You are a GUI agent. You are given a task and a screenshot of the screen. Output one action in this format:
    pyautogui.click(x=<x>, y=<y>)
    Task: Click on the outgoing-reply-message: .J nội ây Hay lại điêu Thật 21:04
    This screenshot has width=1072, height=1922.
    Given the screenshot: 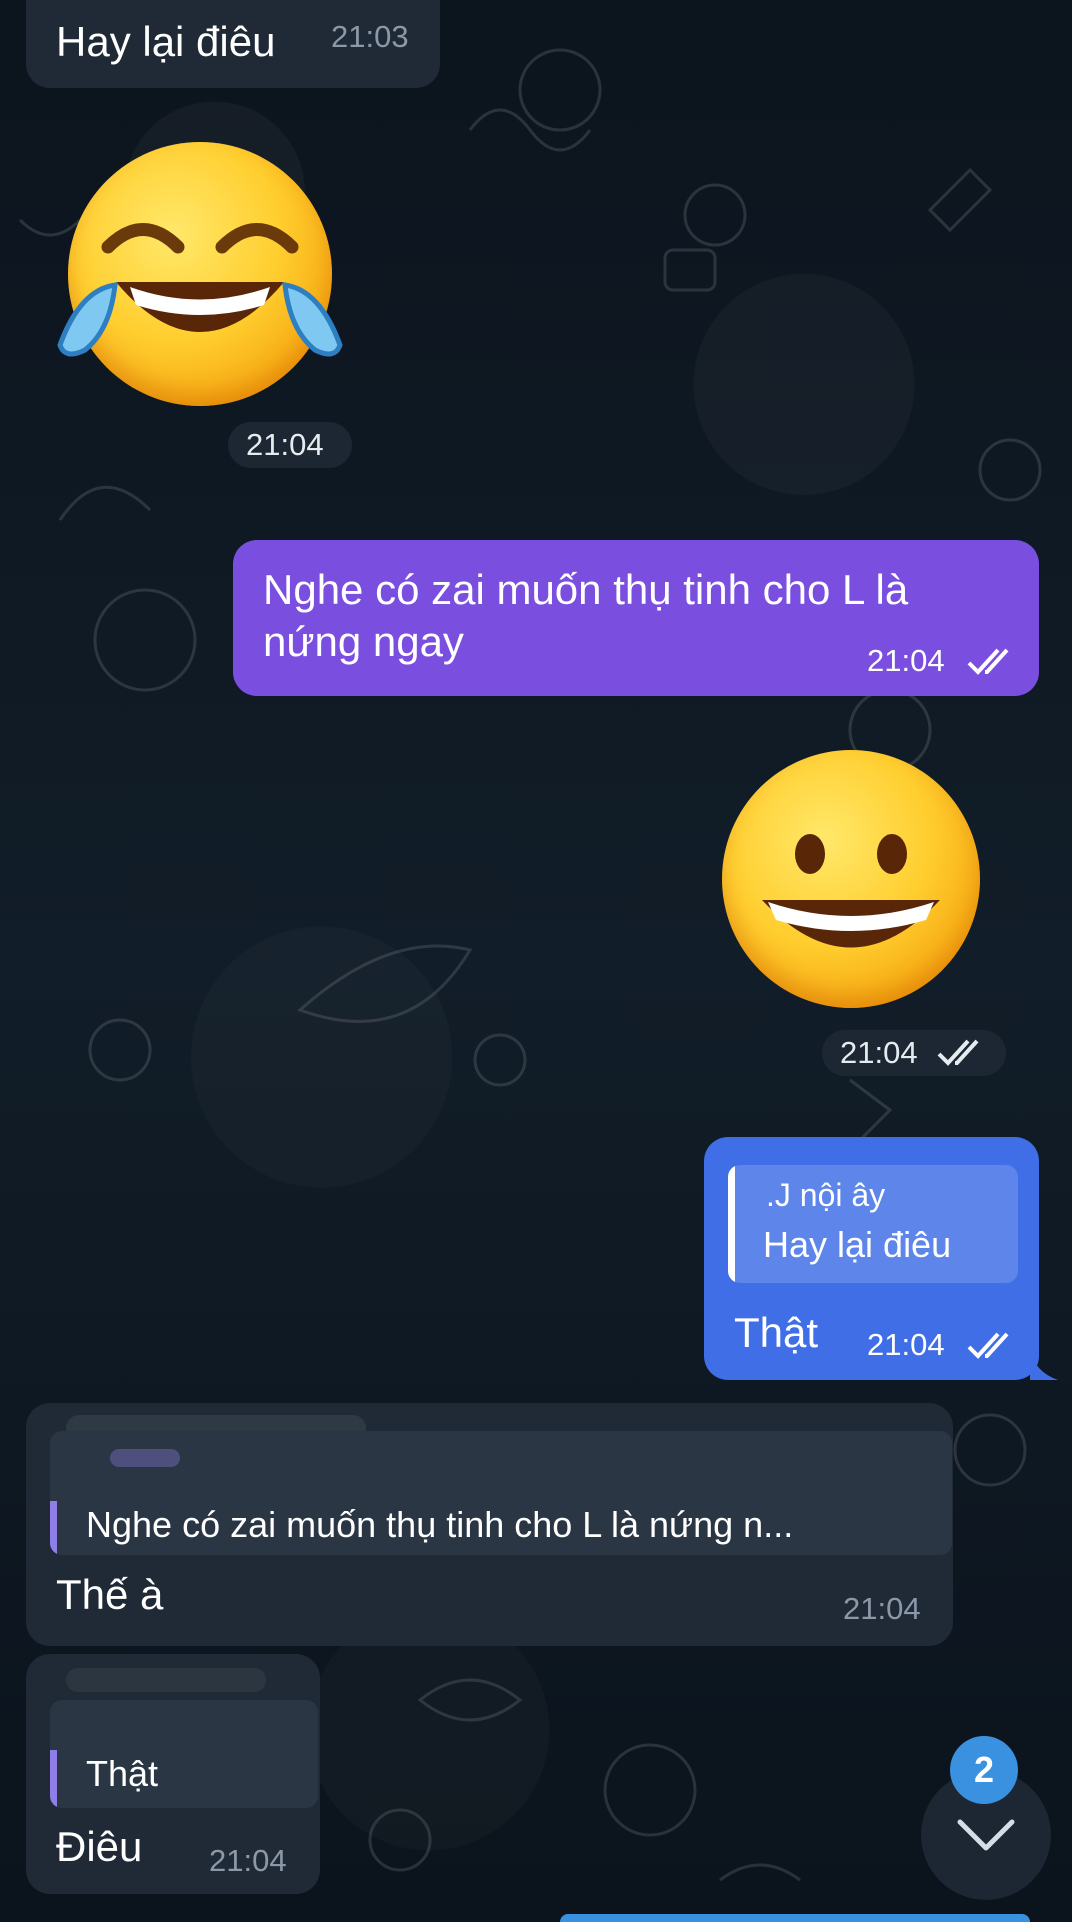 What is the action you would take?
    pyautogui.click(x=871, y=1258)
    